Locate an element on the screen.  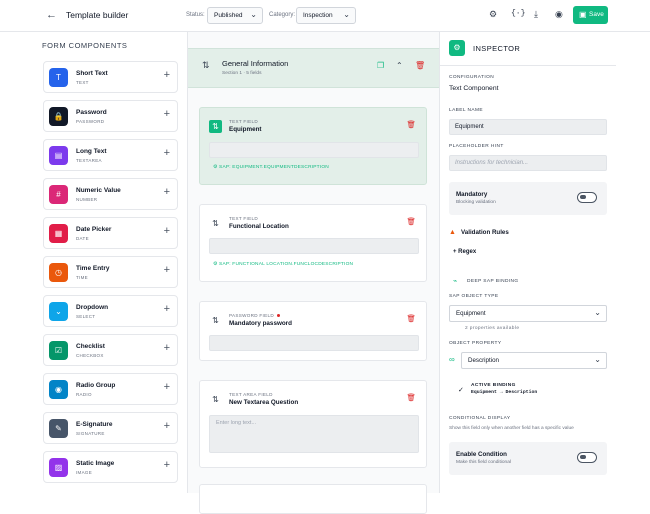
component-item: ☑ Checklist CHECKBOX + is located at coordinates (110, 350).